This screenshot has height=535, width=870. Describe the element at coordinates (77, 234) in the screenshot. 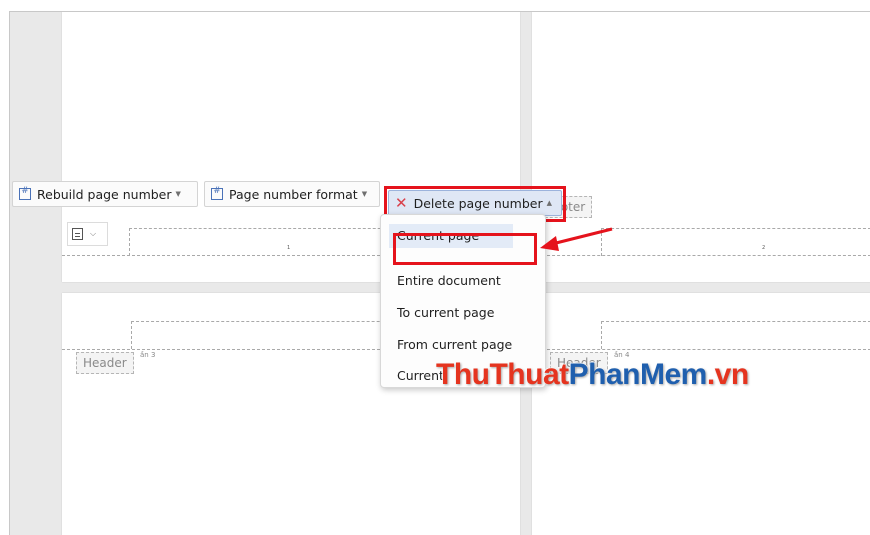

I see `paragraph-lines-icon` at that location.